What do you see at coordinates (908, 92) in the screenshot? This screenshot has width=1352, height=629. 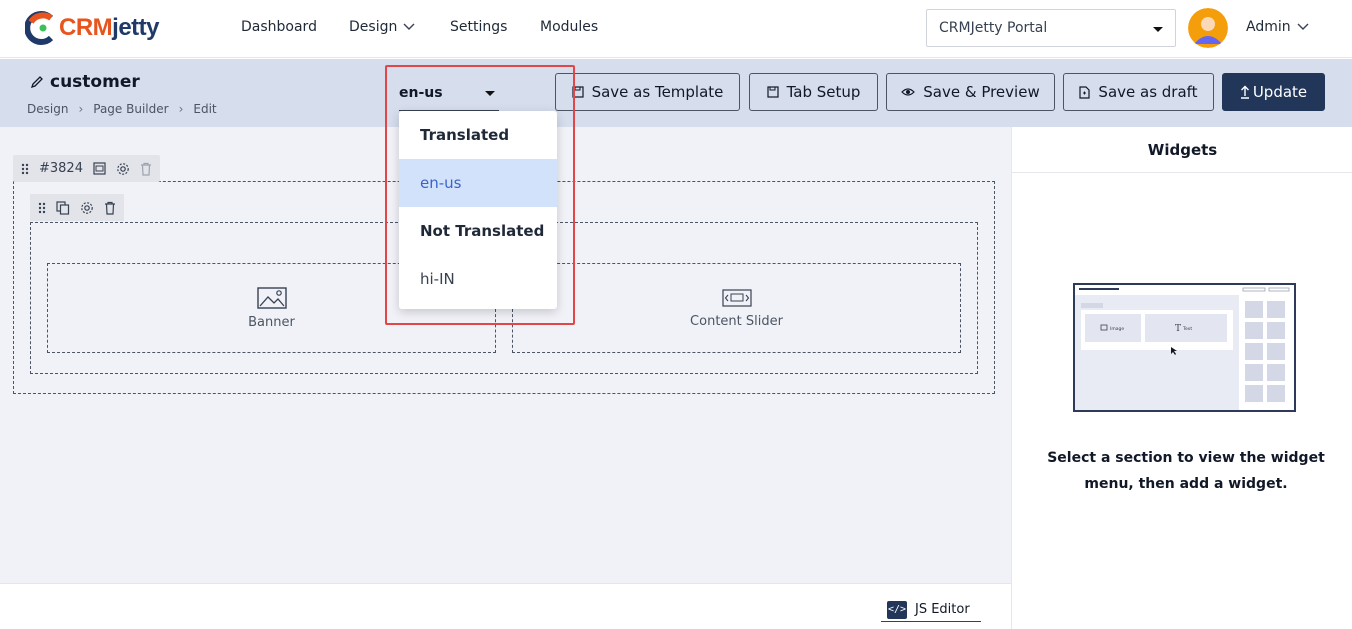 I see `eye-icon` at bounding box center [908, 92].